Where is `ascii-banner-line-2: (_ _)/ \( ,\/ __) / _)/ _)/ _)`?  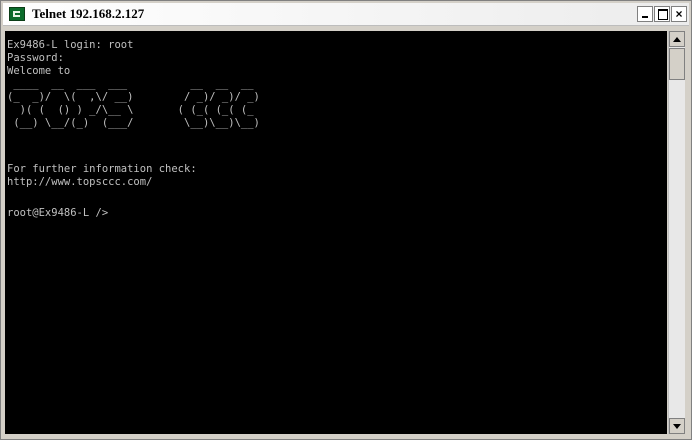 ascii-banner-line-2: (_ _)/ \( ,\/ __) / _)/ _)/ _) is located at coordinates (133, 97).